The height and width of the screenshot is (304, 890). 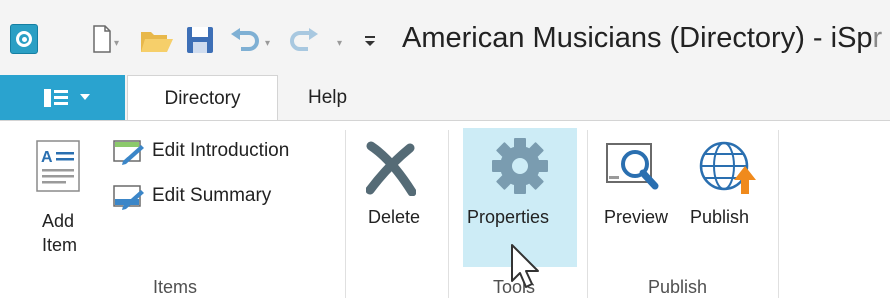 What do you see at coordinates (202, 98) in the screenshot?
I see `tab-directory: Directory` at bounding box center [202, 98].